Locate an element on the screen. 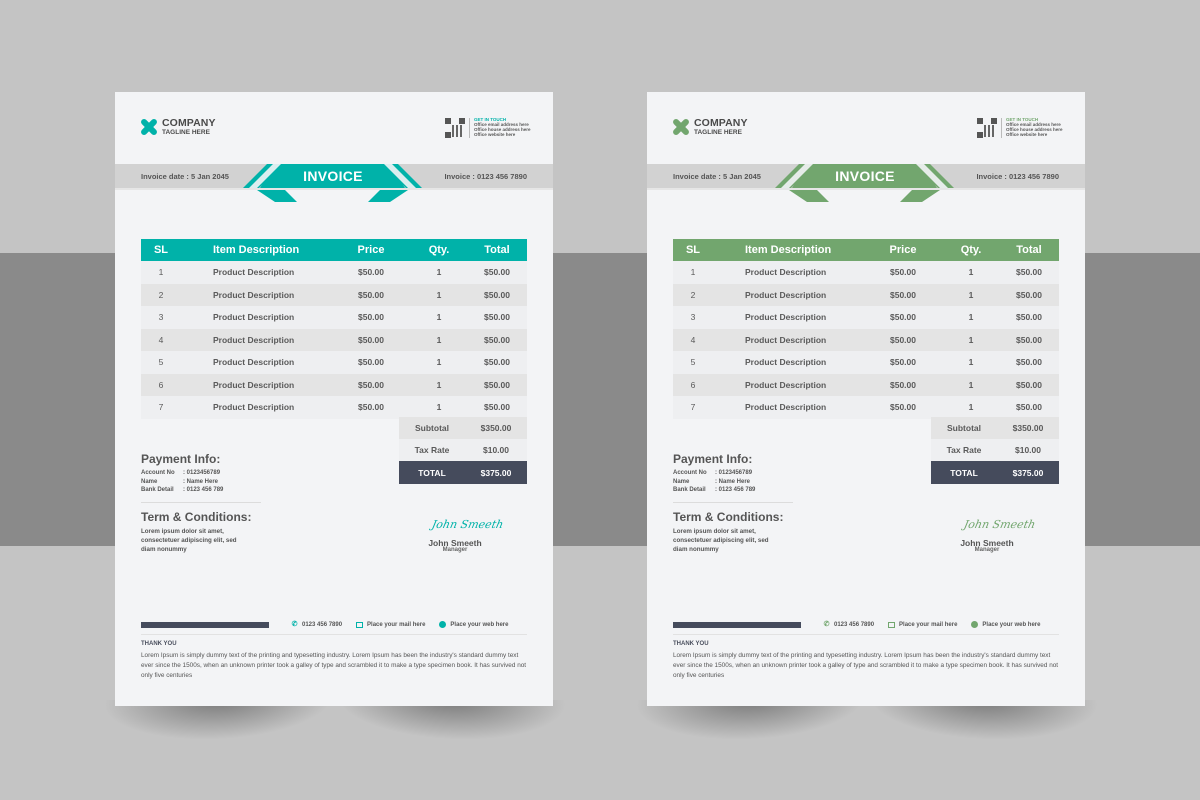  table-row: 5 Product Description $50.00 1 $50.00 is located at coordinates (334, 362).